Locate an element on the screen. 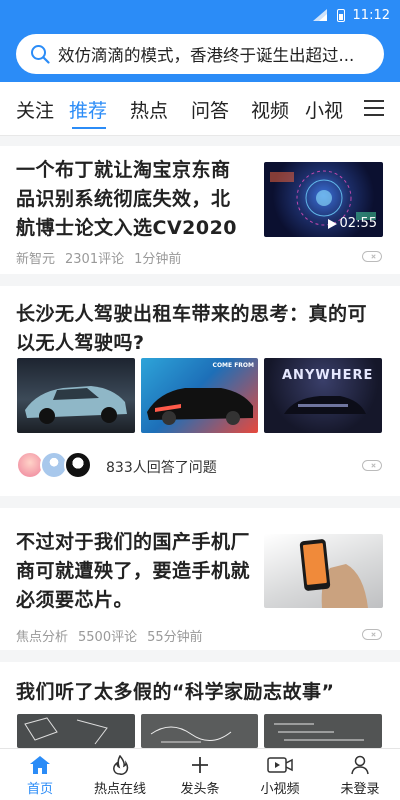 The height and width of the screenshot is (800, 400). battery-icon is located at coordinates (340, 15).